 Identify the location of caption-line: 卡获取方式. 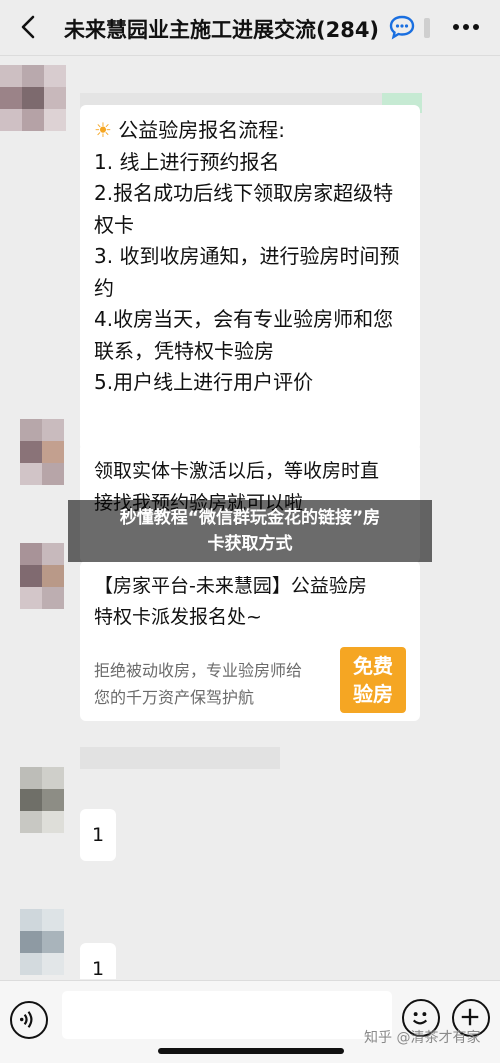
(250, 544).